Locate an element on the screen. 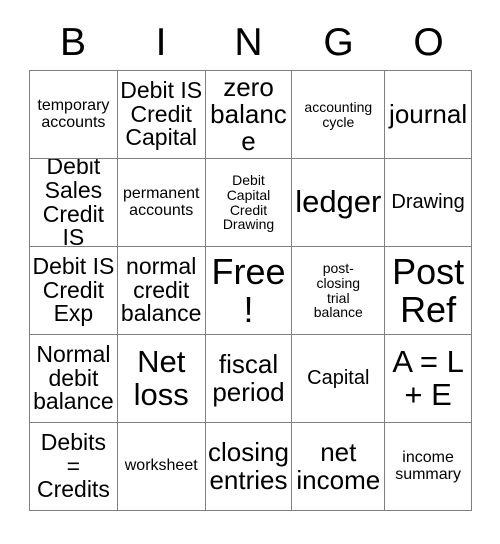 This screenshot has width=500, height=544. bingo-cell: Debit Capital Credit Drawing is located at coordinates (249, 203).